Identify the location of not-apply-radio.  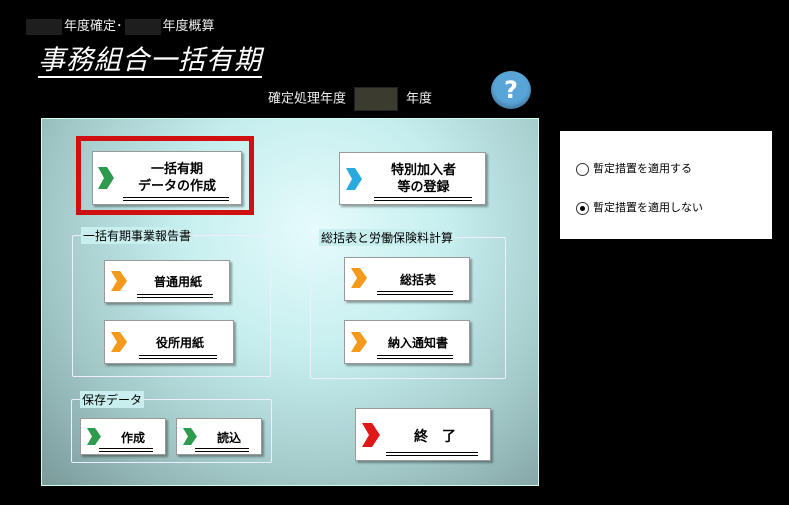
(582, 208).